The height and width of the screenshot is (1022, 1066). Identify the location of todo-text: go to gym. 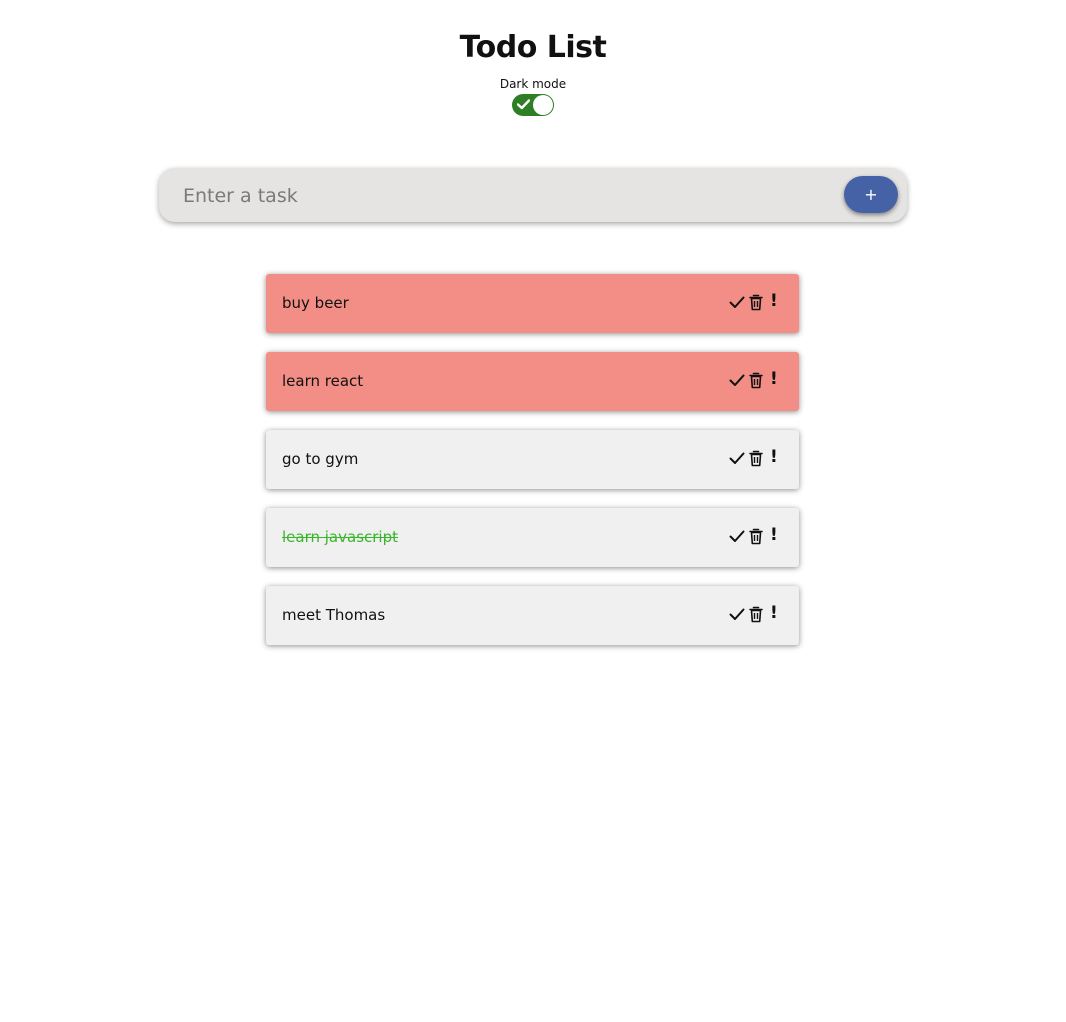
(320, 459).